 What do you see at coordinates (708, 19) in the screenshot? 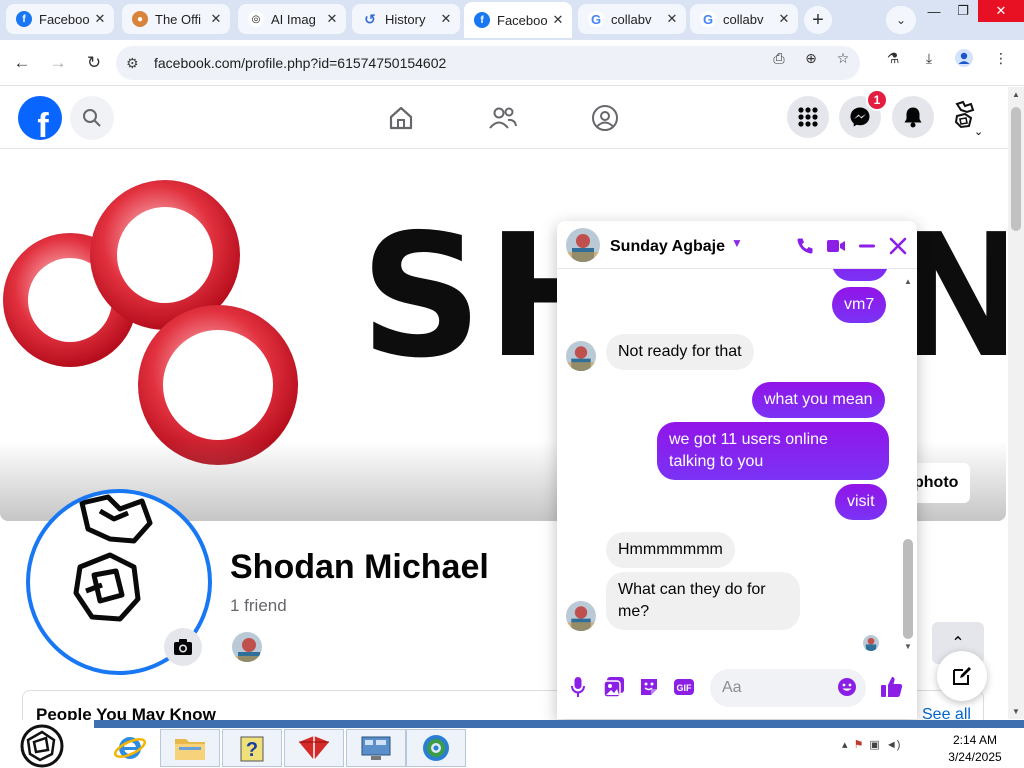
I see `google-icon: G` at bounding box center [708, 19].